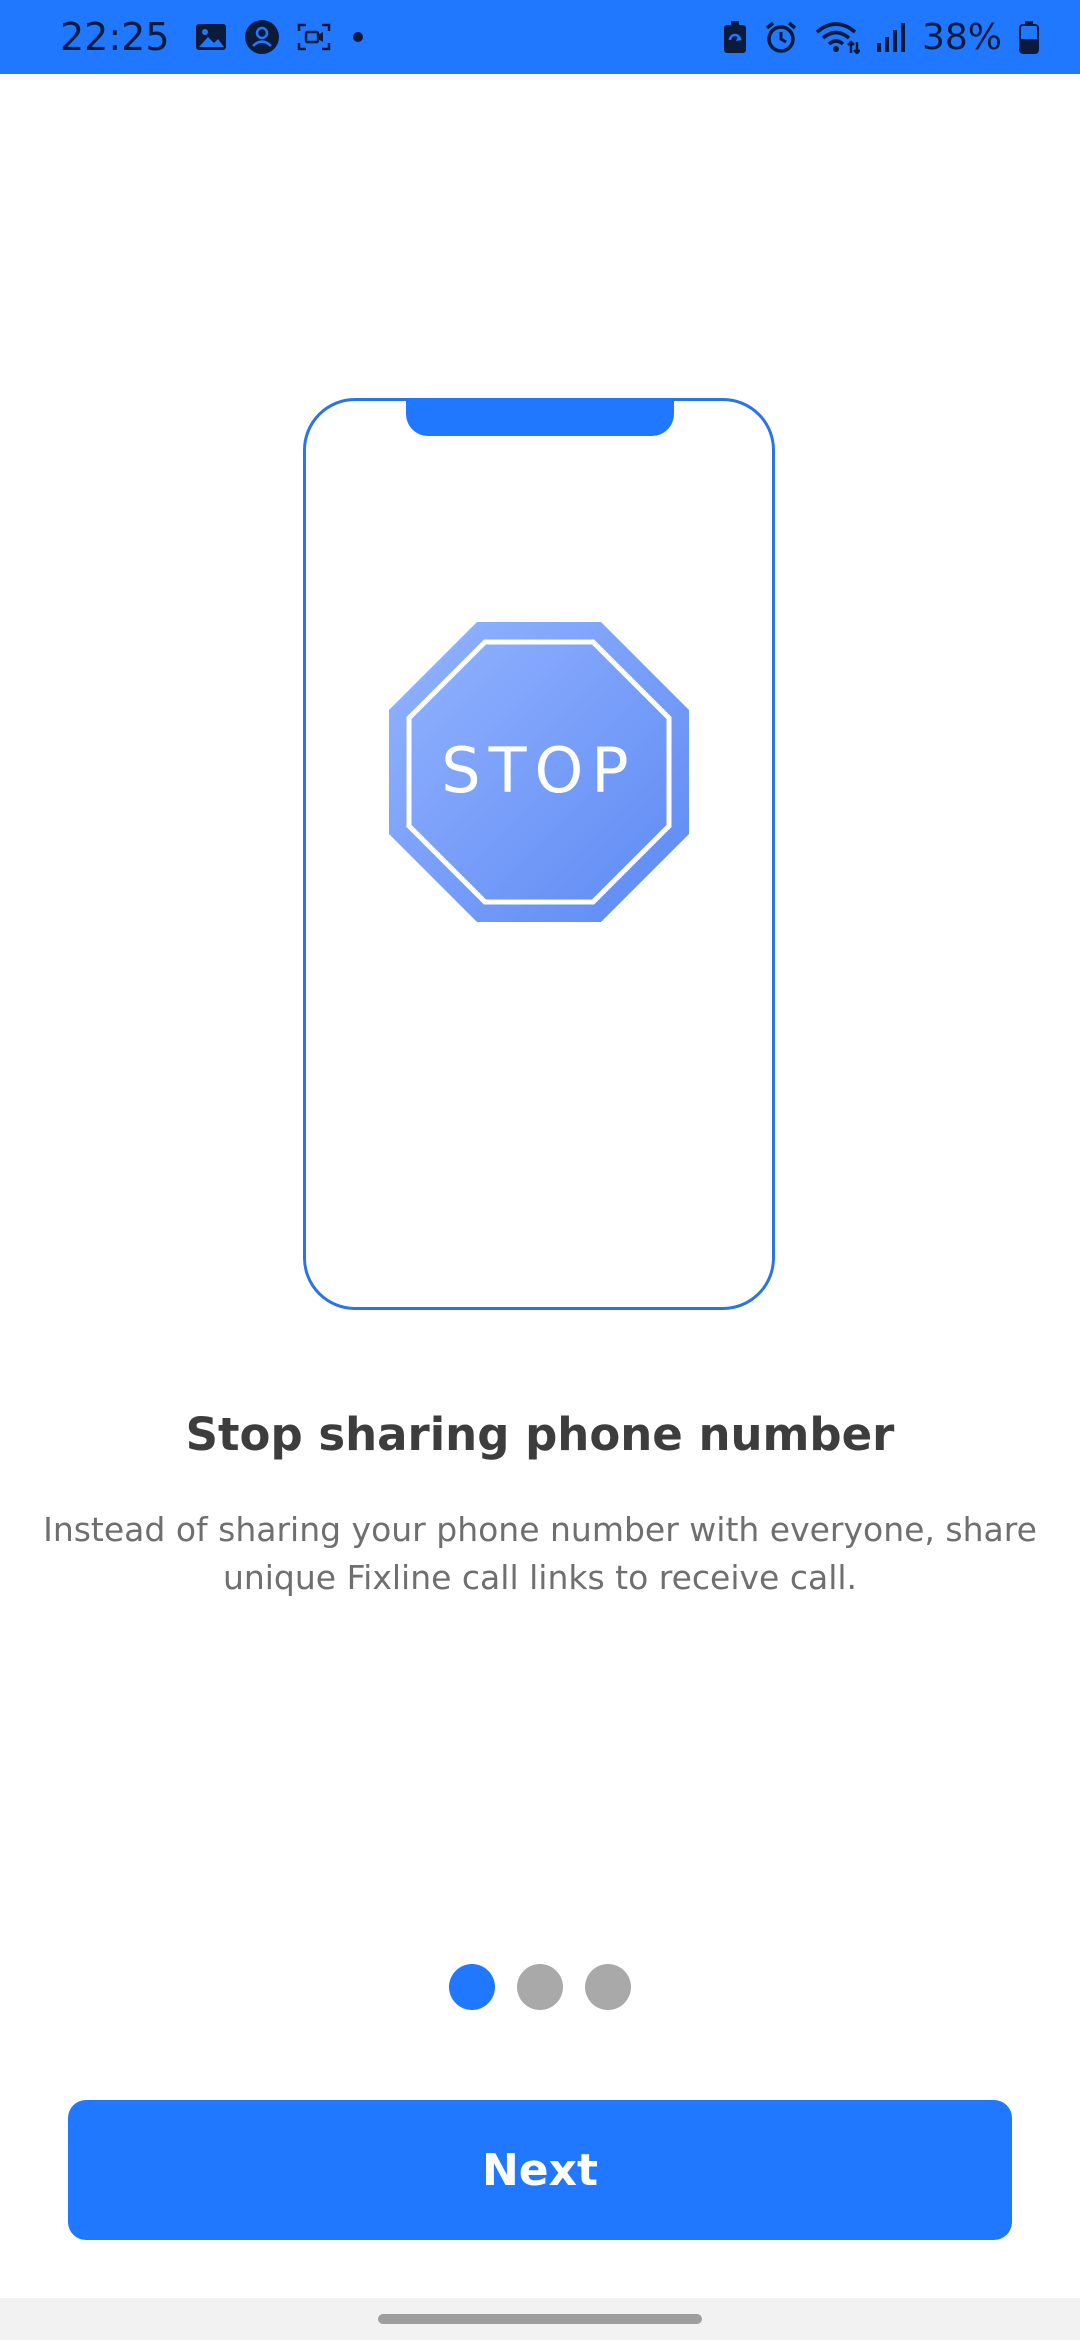 The width and height of the screenshot is (1080, 2340). Describe the element at coordinates (1029, 37) in the screenshot. I see `battery-icon` at that location.